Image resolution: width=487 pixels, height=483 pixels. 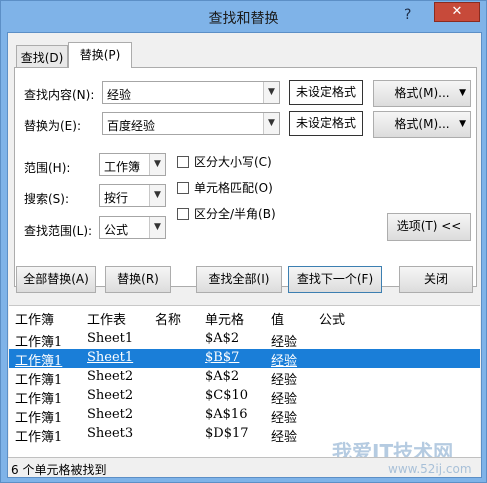 What do you see at coordinates (233, 188) in the screenshot?
I see `match-entire-cell-label: 单元格匹配(O)` at bounding box center [233, 188].